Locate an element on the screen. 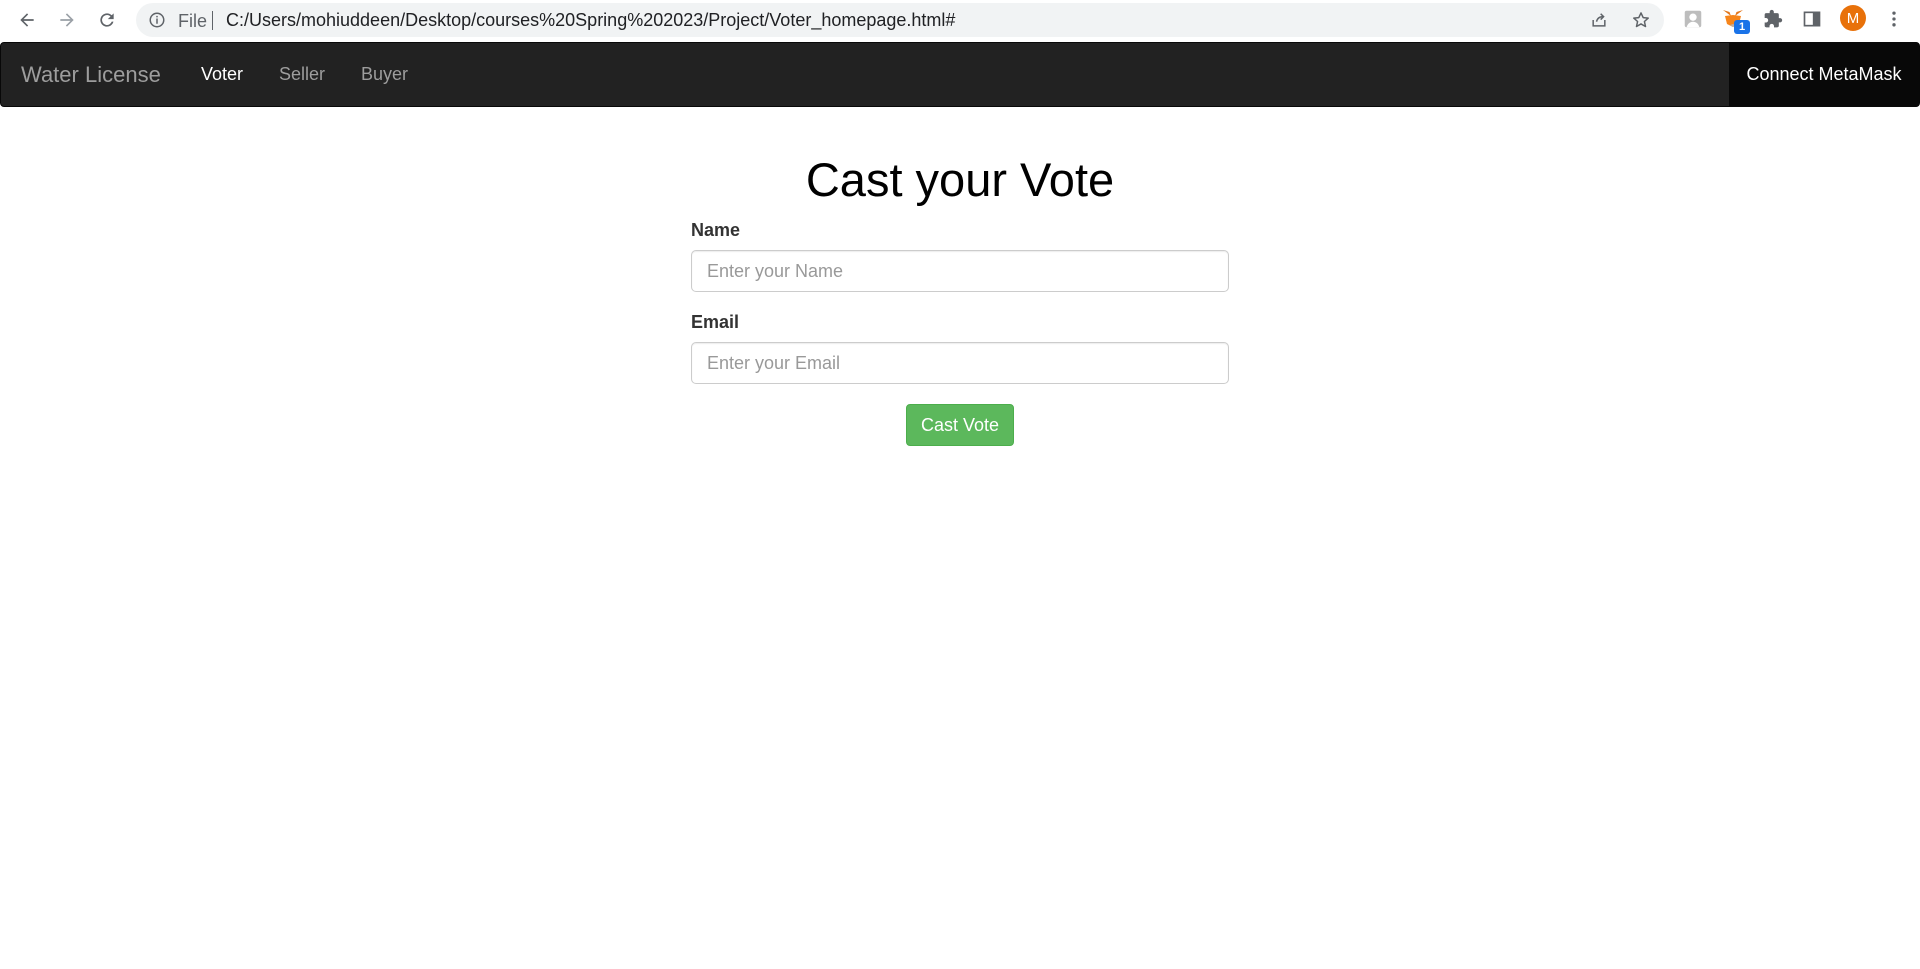 This screenshot has height=969, width=1920. side-panel-button is located at coordinates (1812, 19).